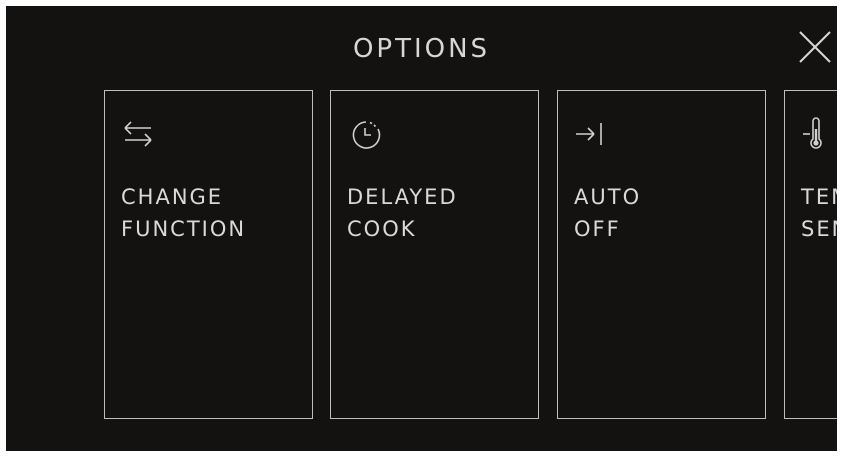  What do you see at coordinates (819, 229) in the screenshot?
I see `option-label-line2: SEN` at bounding box center [819, 229].